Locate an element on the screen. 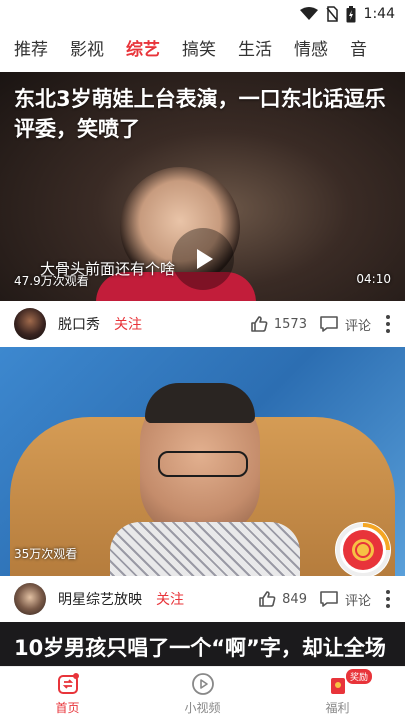 The width and height of the screenshot is (405, 720). play-button is located at coordinates (203, 259).